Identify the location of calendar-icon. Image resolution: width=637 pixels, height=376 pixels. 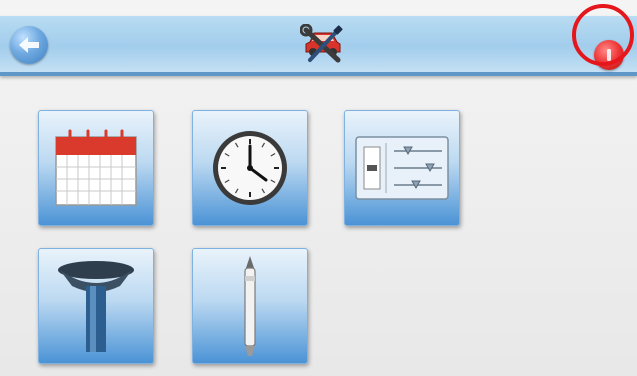
(96, 167).